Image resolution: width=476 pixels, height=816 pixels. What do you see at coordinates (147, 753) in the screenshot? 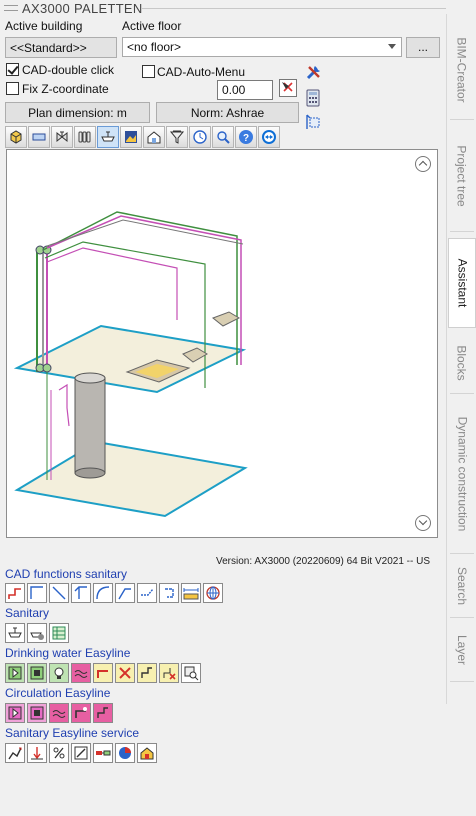
I see `svc-house-icon` at bounding box center [147, 753].